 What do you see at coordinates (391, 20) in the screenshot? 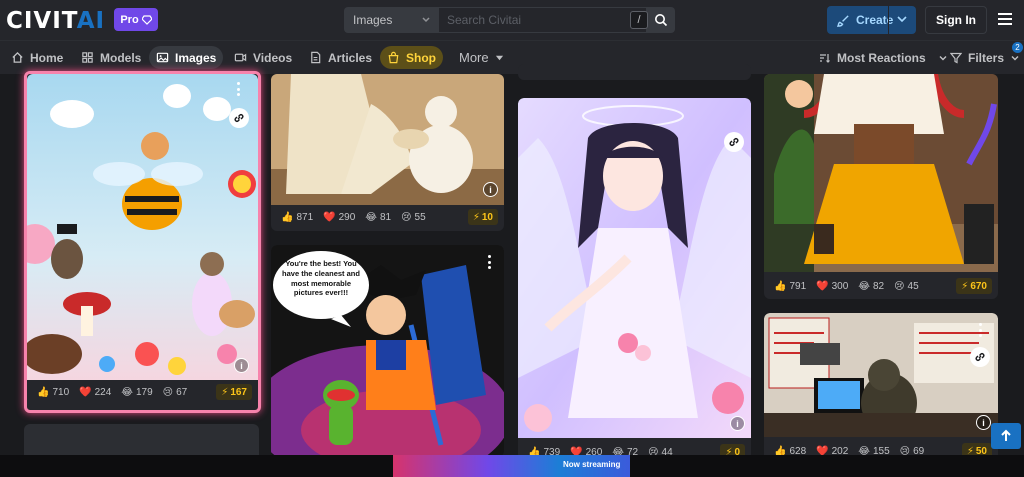
I see `search-scope-select: Images` at bounding box center [391, 20].